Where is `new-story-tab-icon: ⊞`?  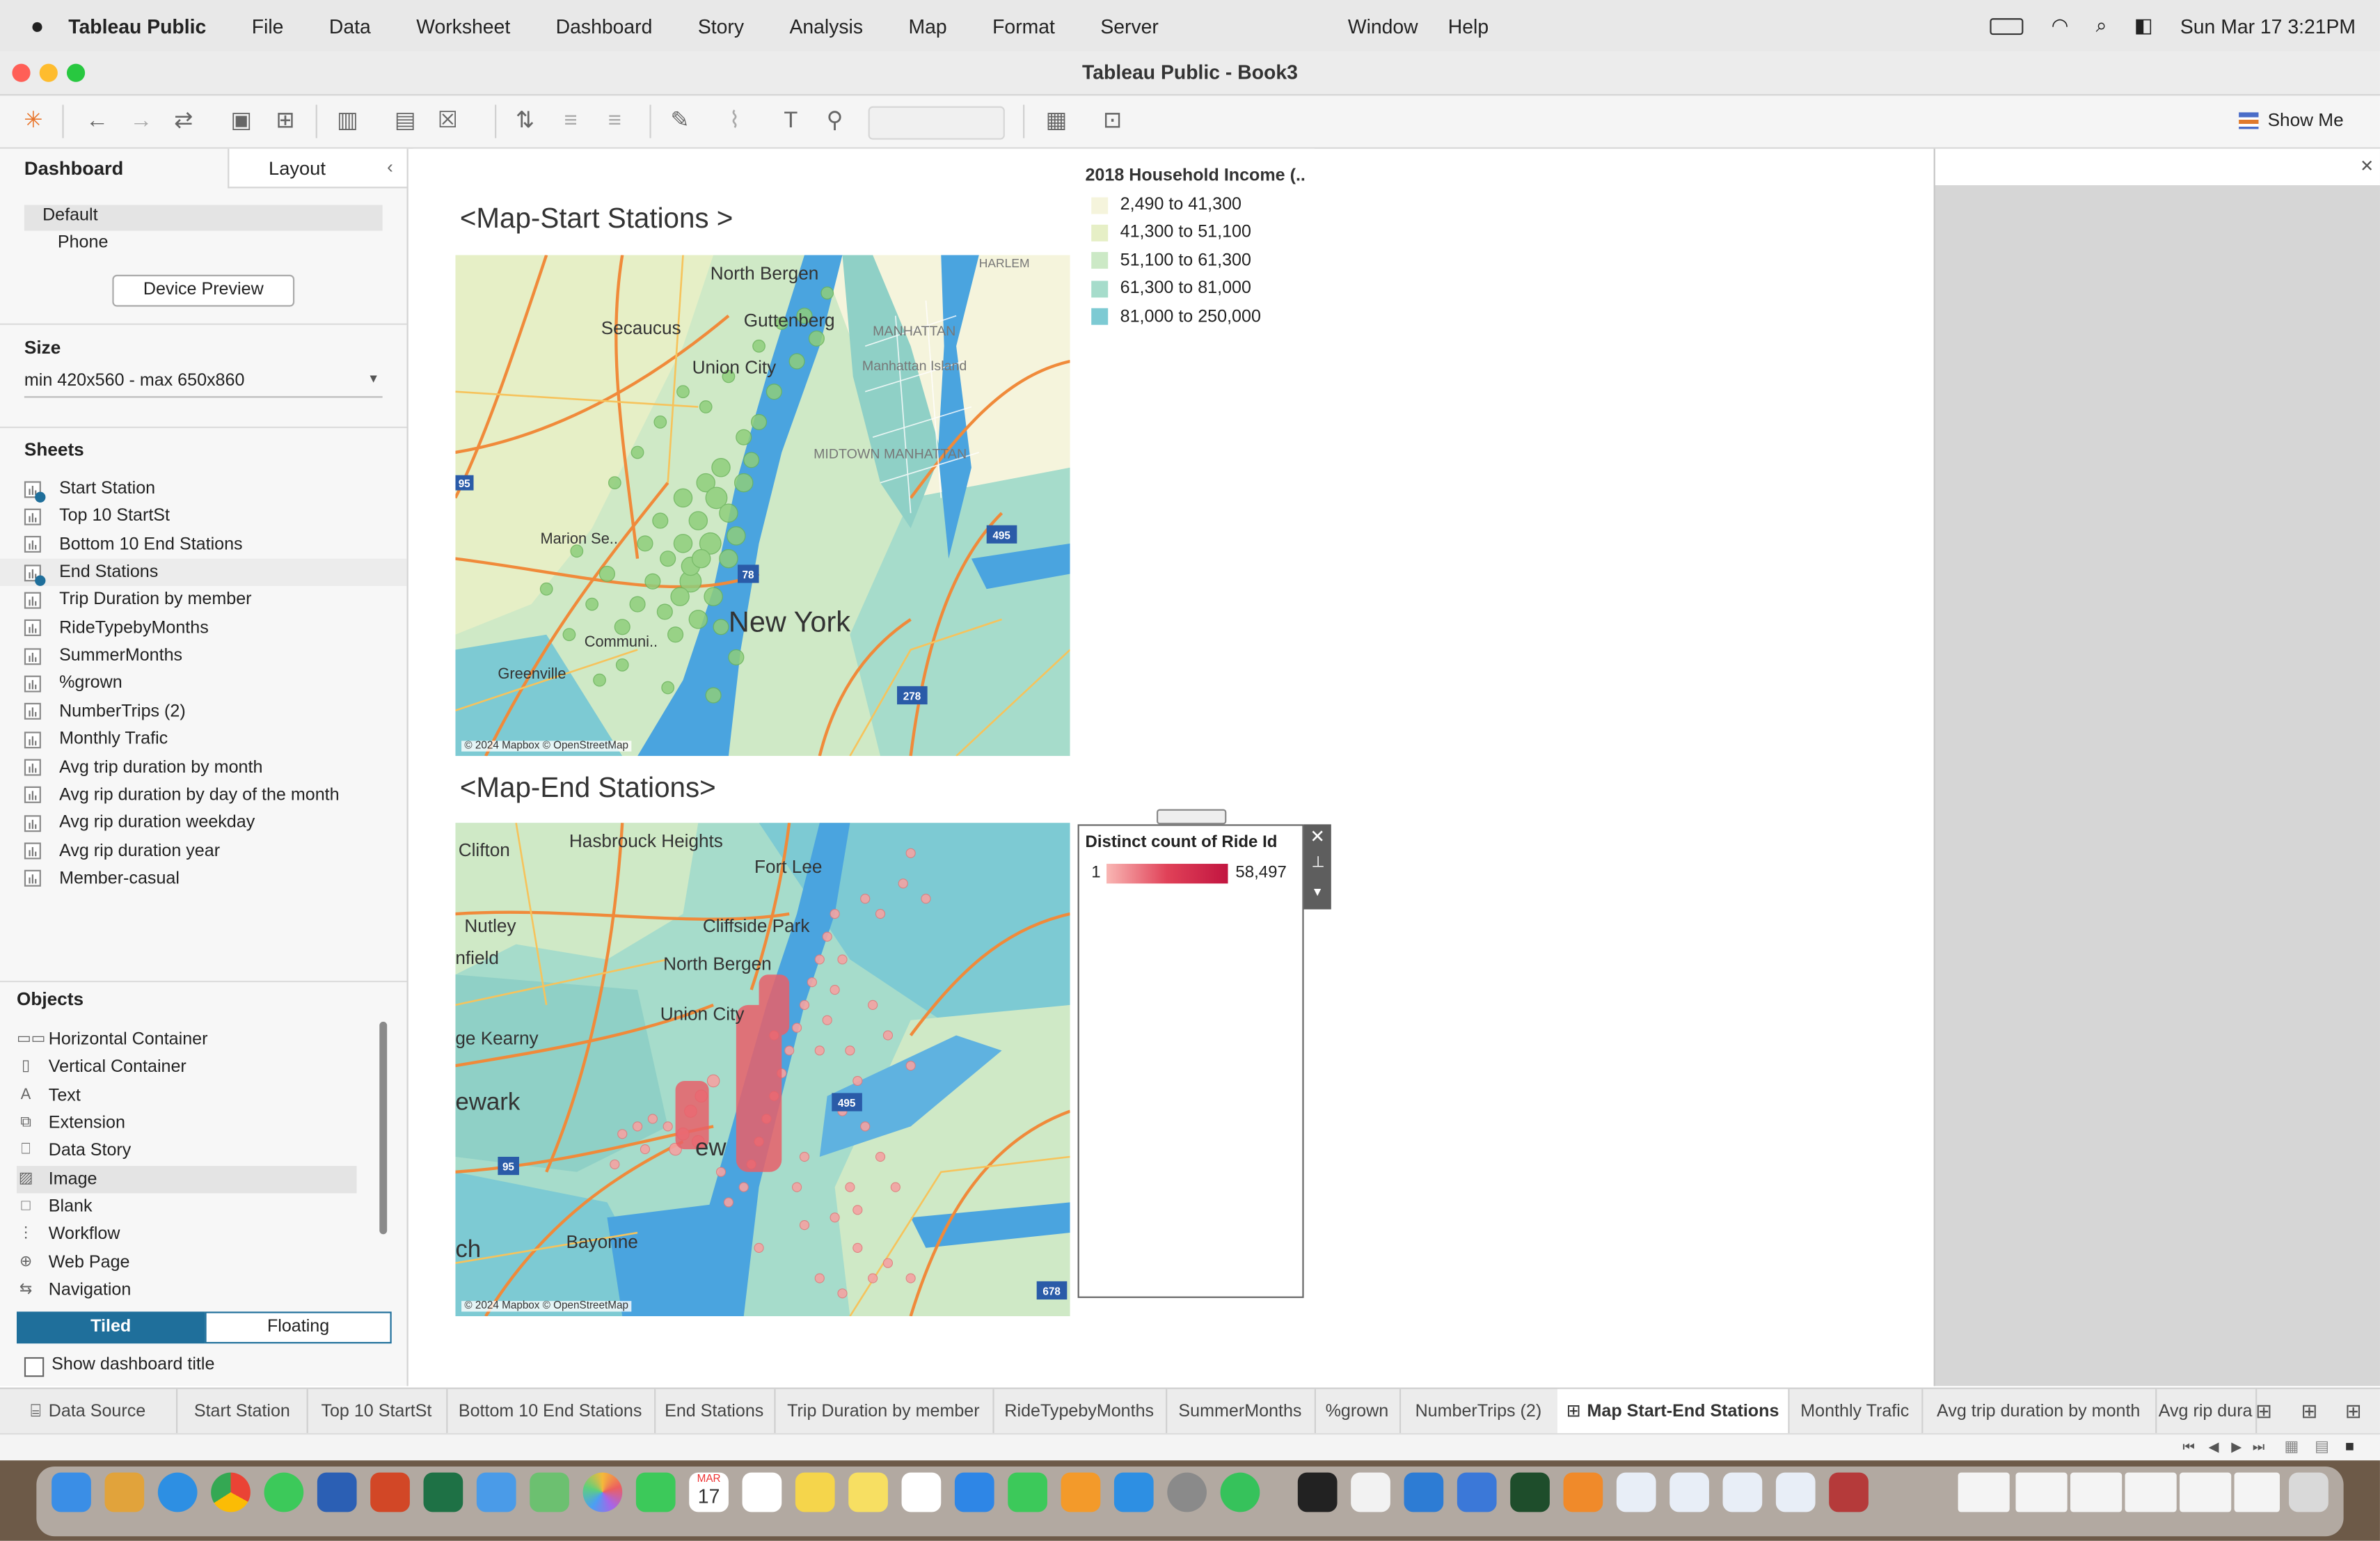 new-story-tab-icon: ⊞ is located at coordinates (2353, 1412).